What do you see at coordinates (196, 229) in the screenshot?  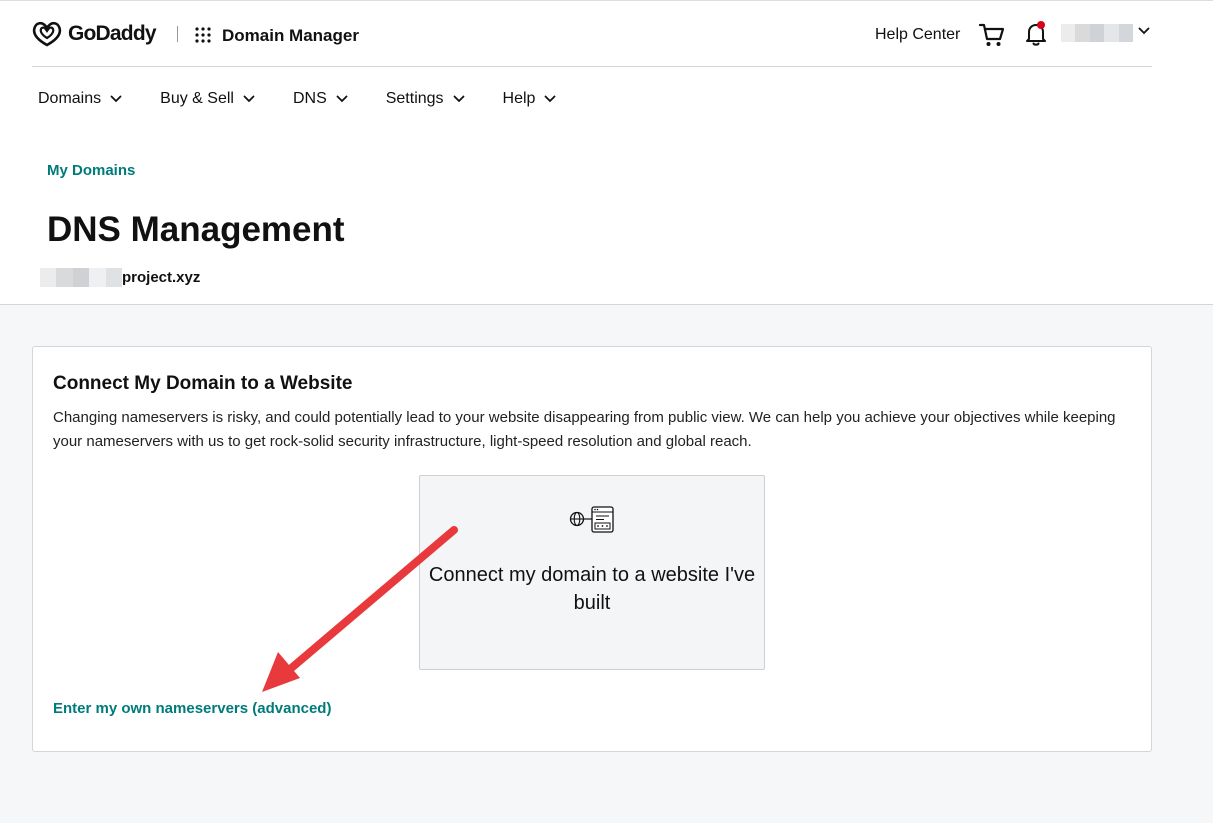 I see `page-title: DNS Management` at bounding box center [196, 229].